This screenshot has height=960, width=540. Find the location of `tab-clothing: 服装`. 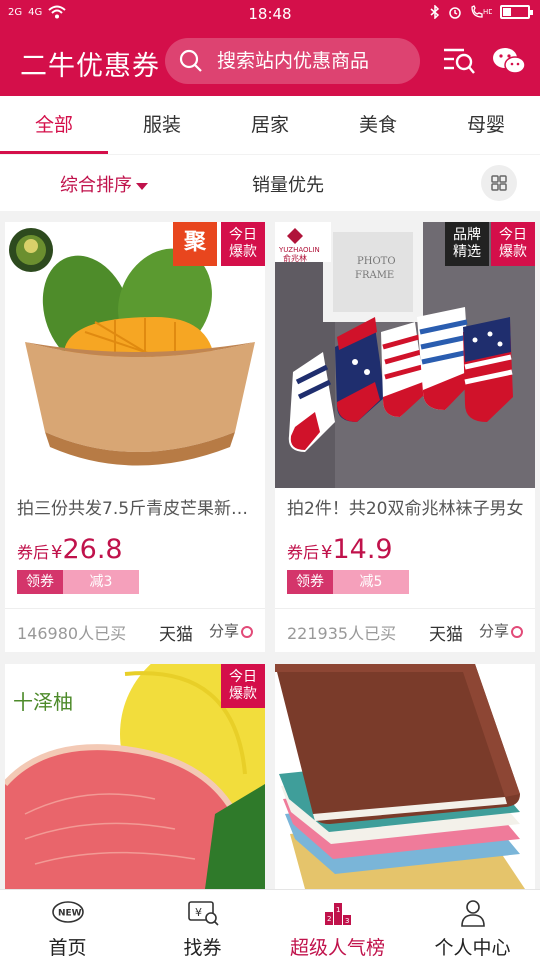

tab-clothing: 服装 is located at coordinates (162, 125).